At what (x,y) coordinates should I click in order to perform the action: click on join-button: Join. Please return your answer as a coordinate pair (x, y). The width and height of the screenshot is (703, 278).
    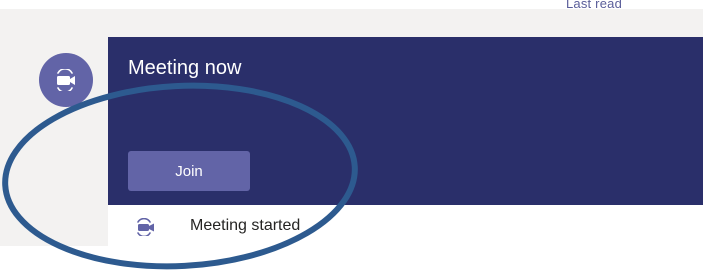
    Looking at the image, I should click on (189, 171).